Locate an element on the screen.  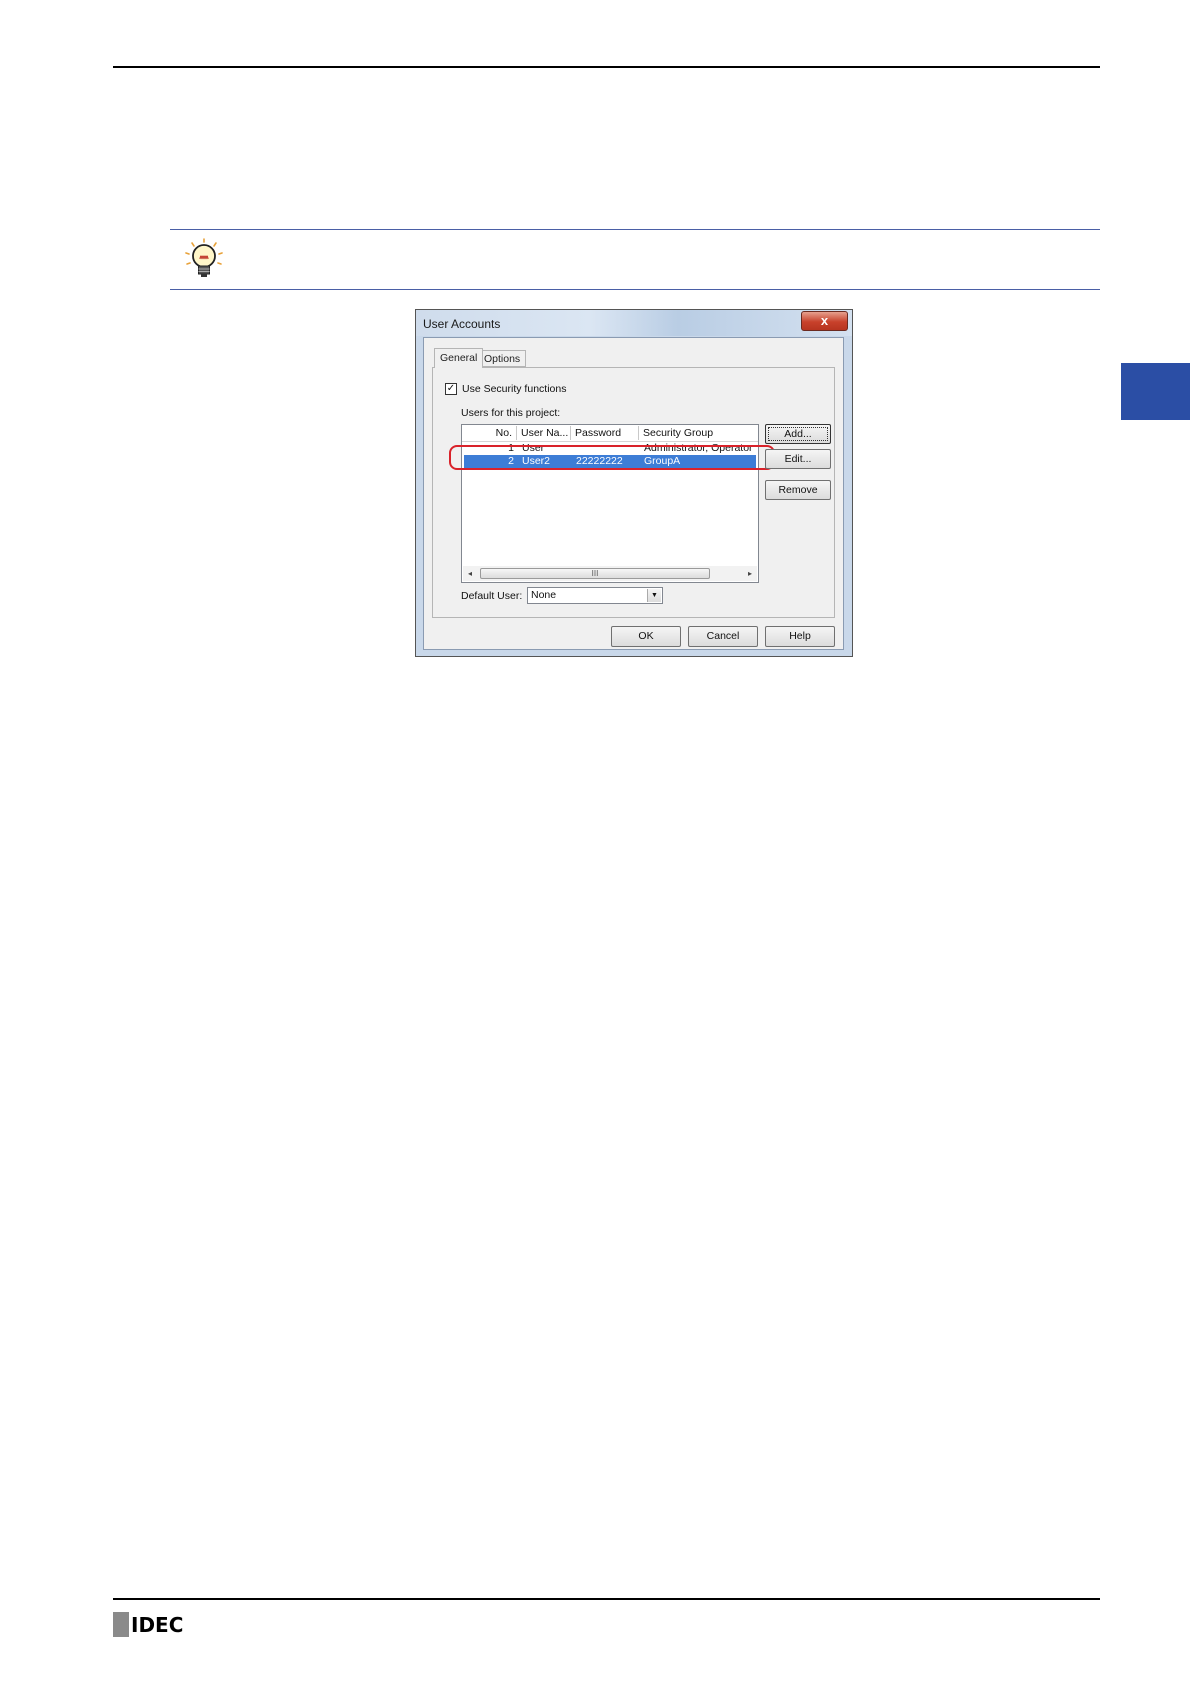
selection-highlight-frame is located at coordinates (612, 457).